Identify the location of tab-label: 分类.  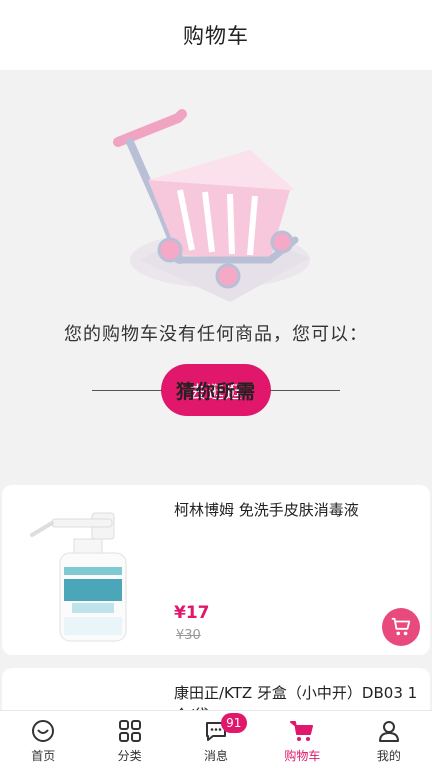
(129, 755).